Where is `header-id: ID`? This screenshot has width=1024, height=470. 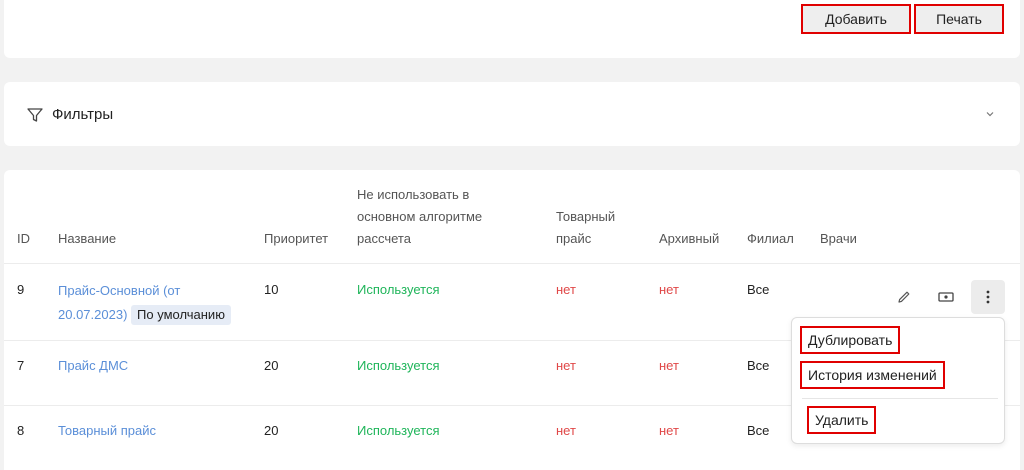 header-id: ID is located at coordinates (23, 238).